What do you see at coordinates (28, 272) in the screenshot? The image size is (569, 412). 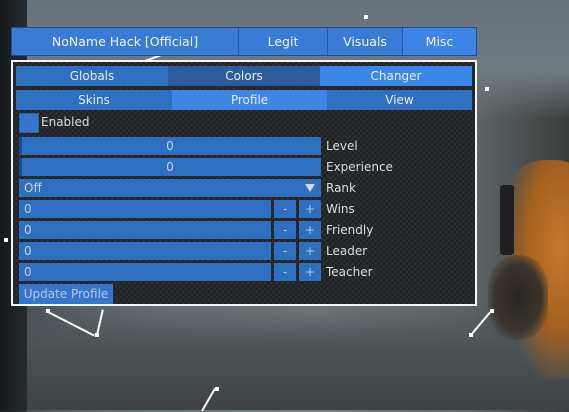 I see `teacher-value: 0` at bounding box center [28, 272].